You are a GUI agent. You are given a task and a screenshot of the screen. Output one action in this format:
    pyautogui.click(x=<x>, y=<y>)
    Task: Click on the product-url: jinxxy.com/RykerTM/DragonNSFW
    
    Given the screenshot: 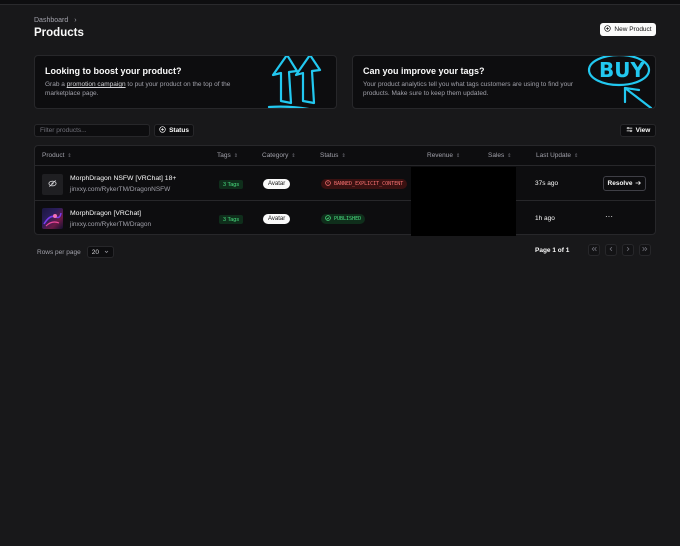 What is the action you would take?
    pyautogui.click(x=120, y=189)
    